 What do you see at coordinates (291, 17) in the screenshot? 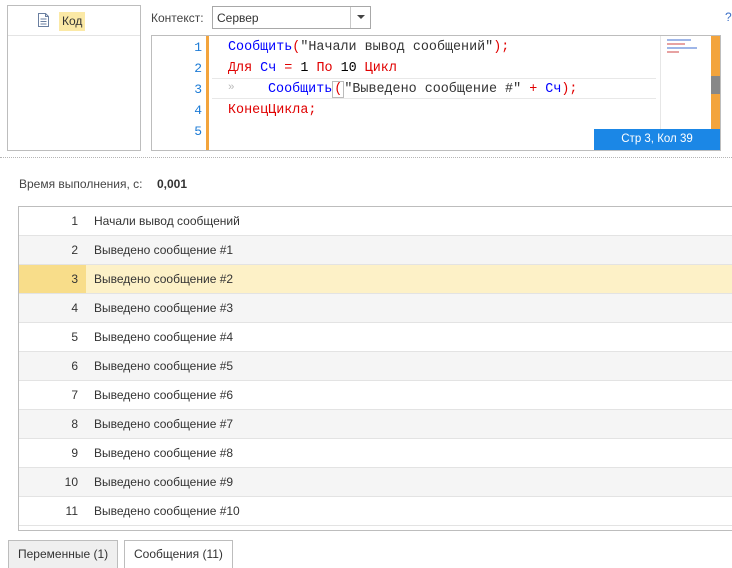
I see `context-select: Сервер` at bounding box center [291, 17].